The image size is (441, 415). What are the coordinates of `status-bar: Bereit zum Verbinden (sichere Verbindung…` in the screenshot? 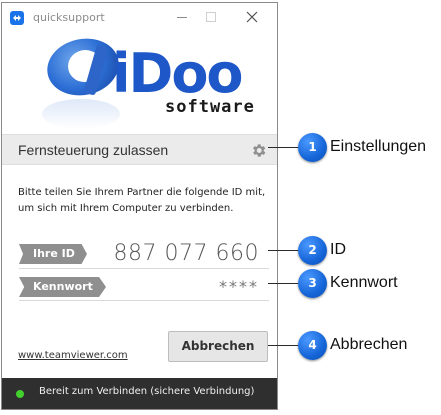 It's located at (139, 393).